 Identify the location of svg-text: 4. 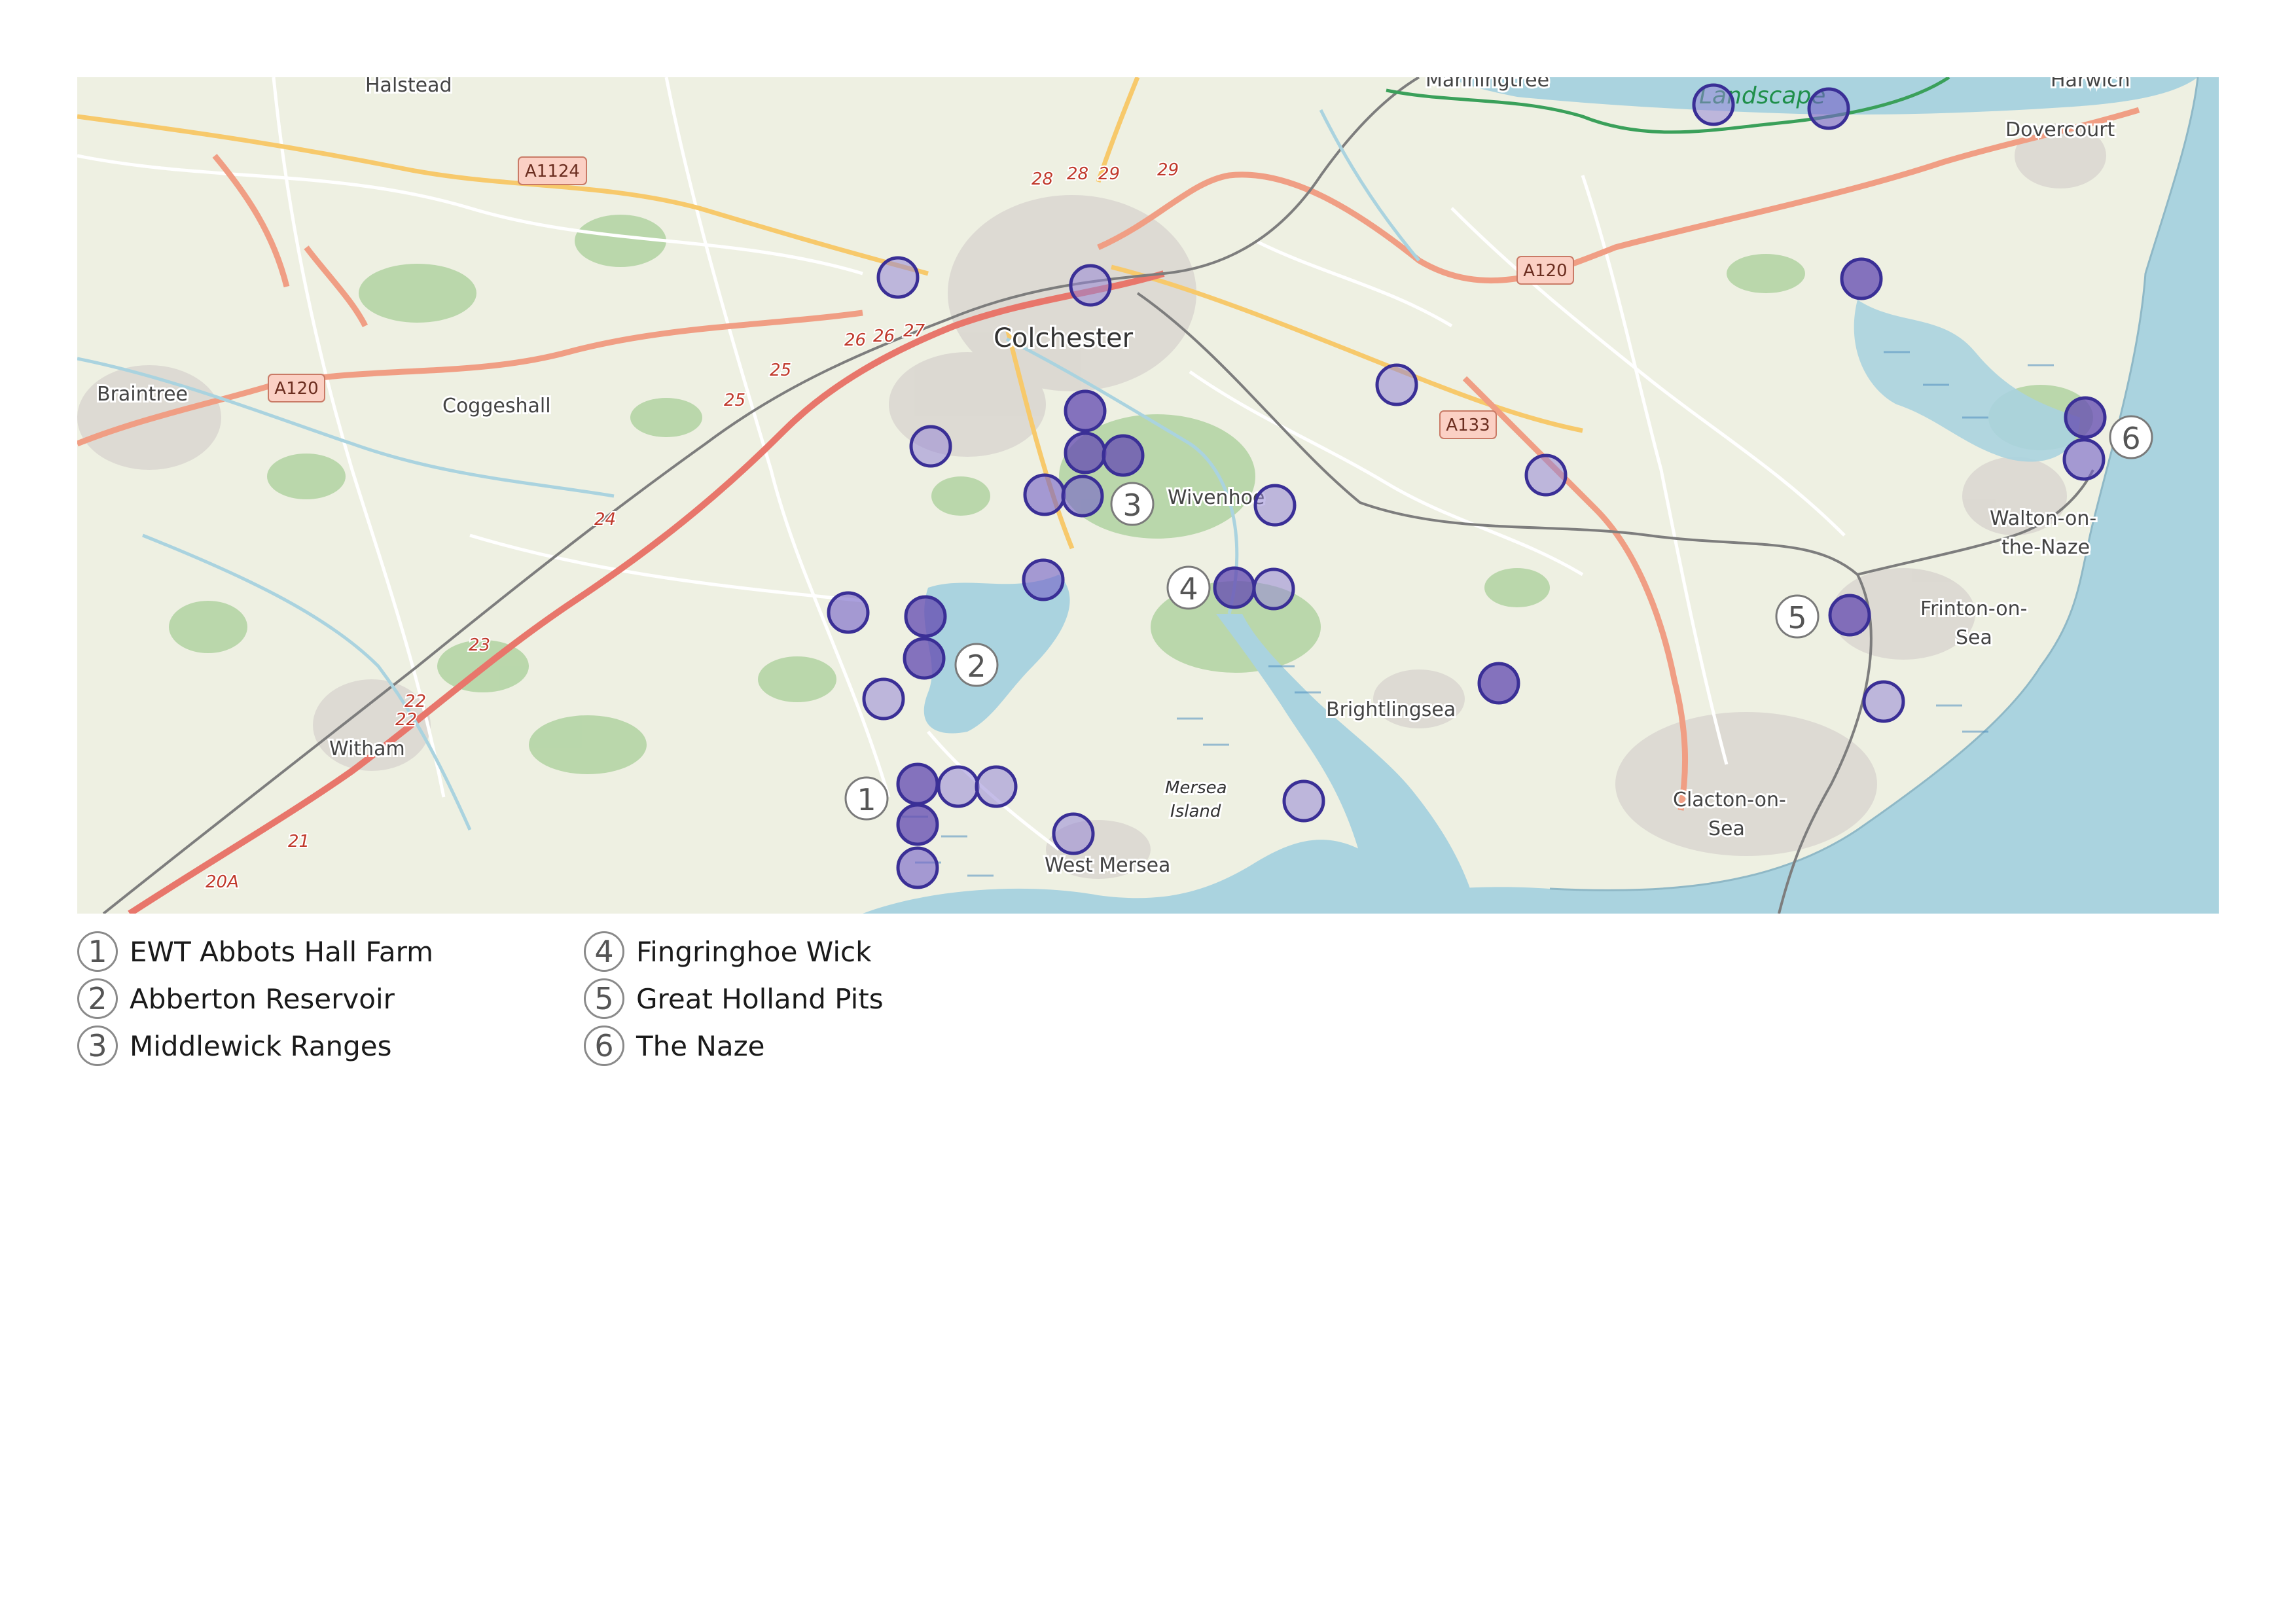
(1188, 589).